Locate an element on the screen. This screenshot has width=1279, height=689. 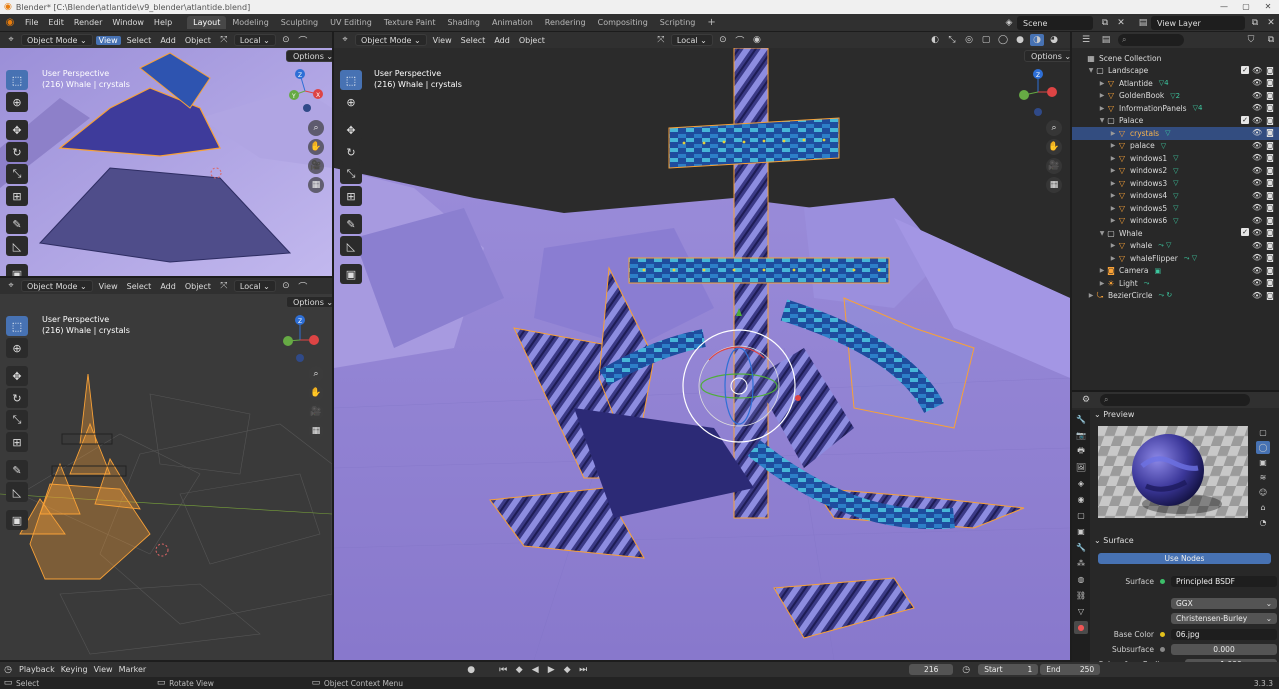
end-frame-field: End 250 is located at coordinates (1070, 669).